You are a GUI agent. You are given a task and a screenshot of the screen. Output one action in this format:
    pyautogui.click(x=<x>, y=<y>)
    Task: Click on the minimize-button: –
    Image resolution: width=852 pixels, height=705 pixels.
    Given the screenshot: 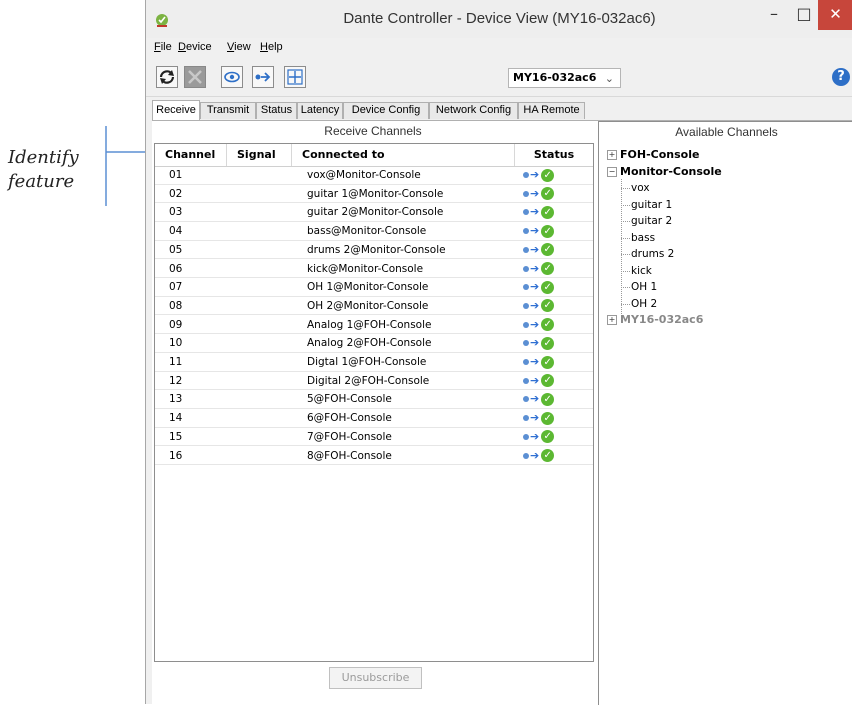 What is the action you would take?
    pyautogui.click(x=774, y=15)
    